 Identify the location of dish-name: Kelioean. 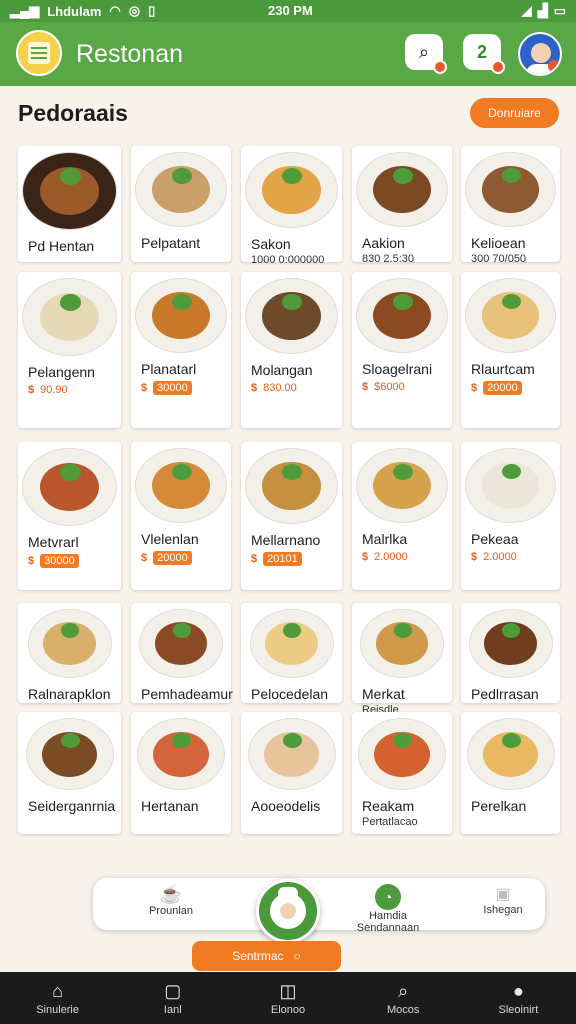
(498, 242).